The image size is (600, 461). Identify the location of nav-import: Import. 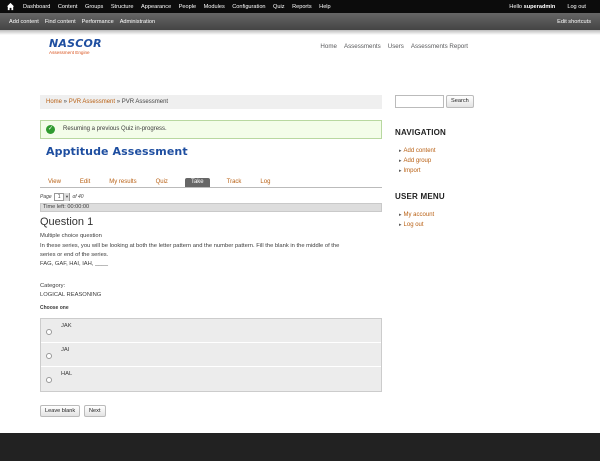
(417, 171).